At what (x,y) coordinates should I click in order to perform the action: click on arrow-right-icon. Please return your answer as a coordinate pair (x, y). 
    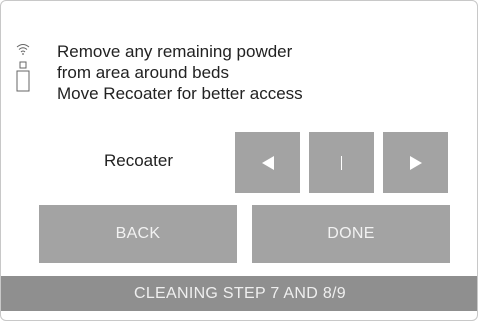
    Looking at the image, I should click on (416, 163).